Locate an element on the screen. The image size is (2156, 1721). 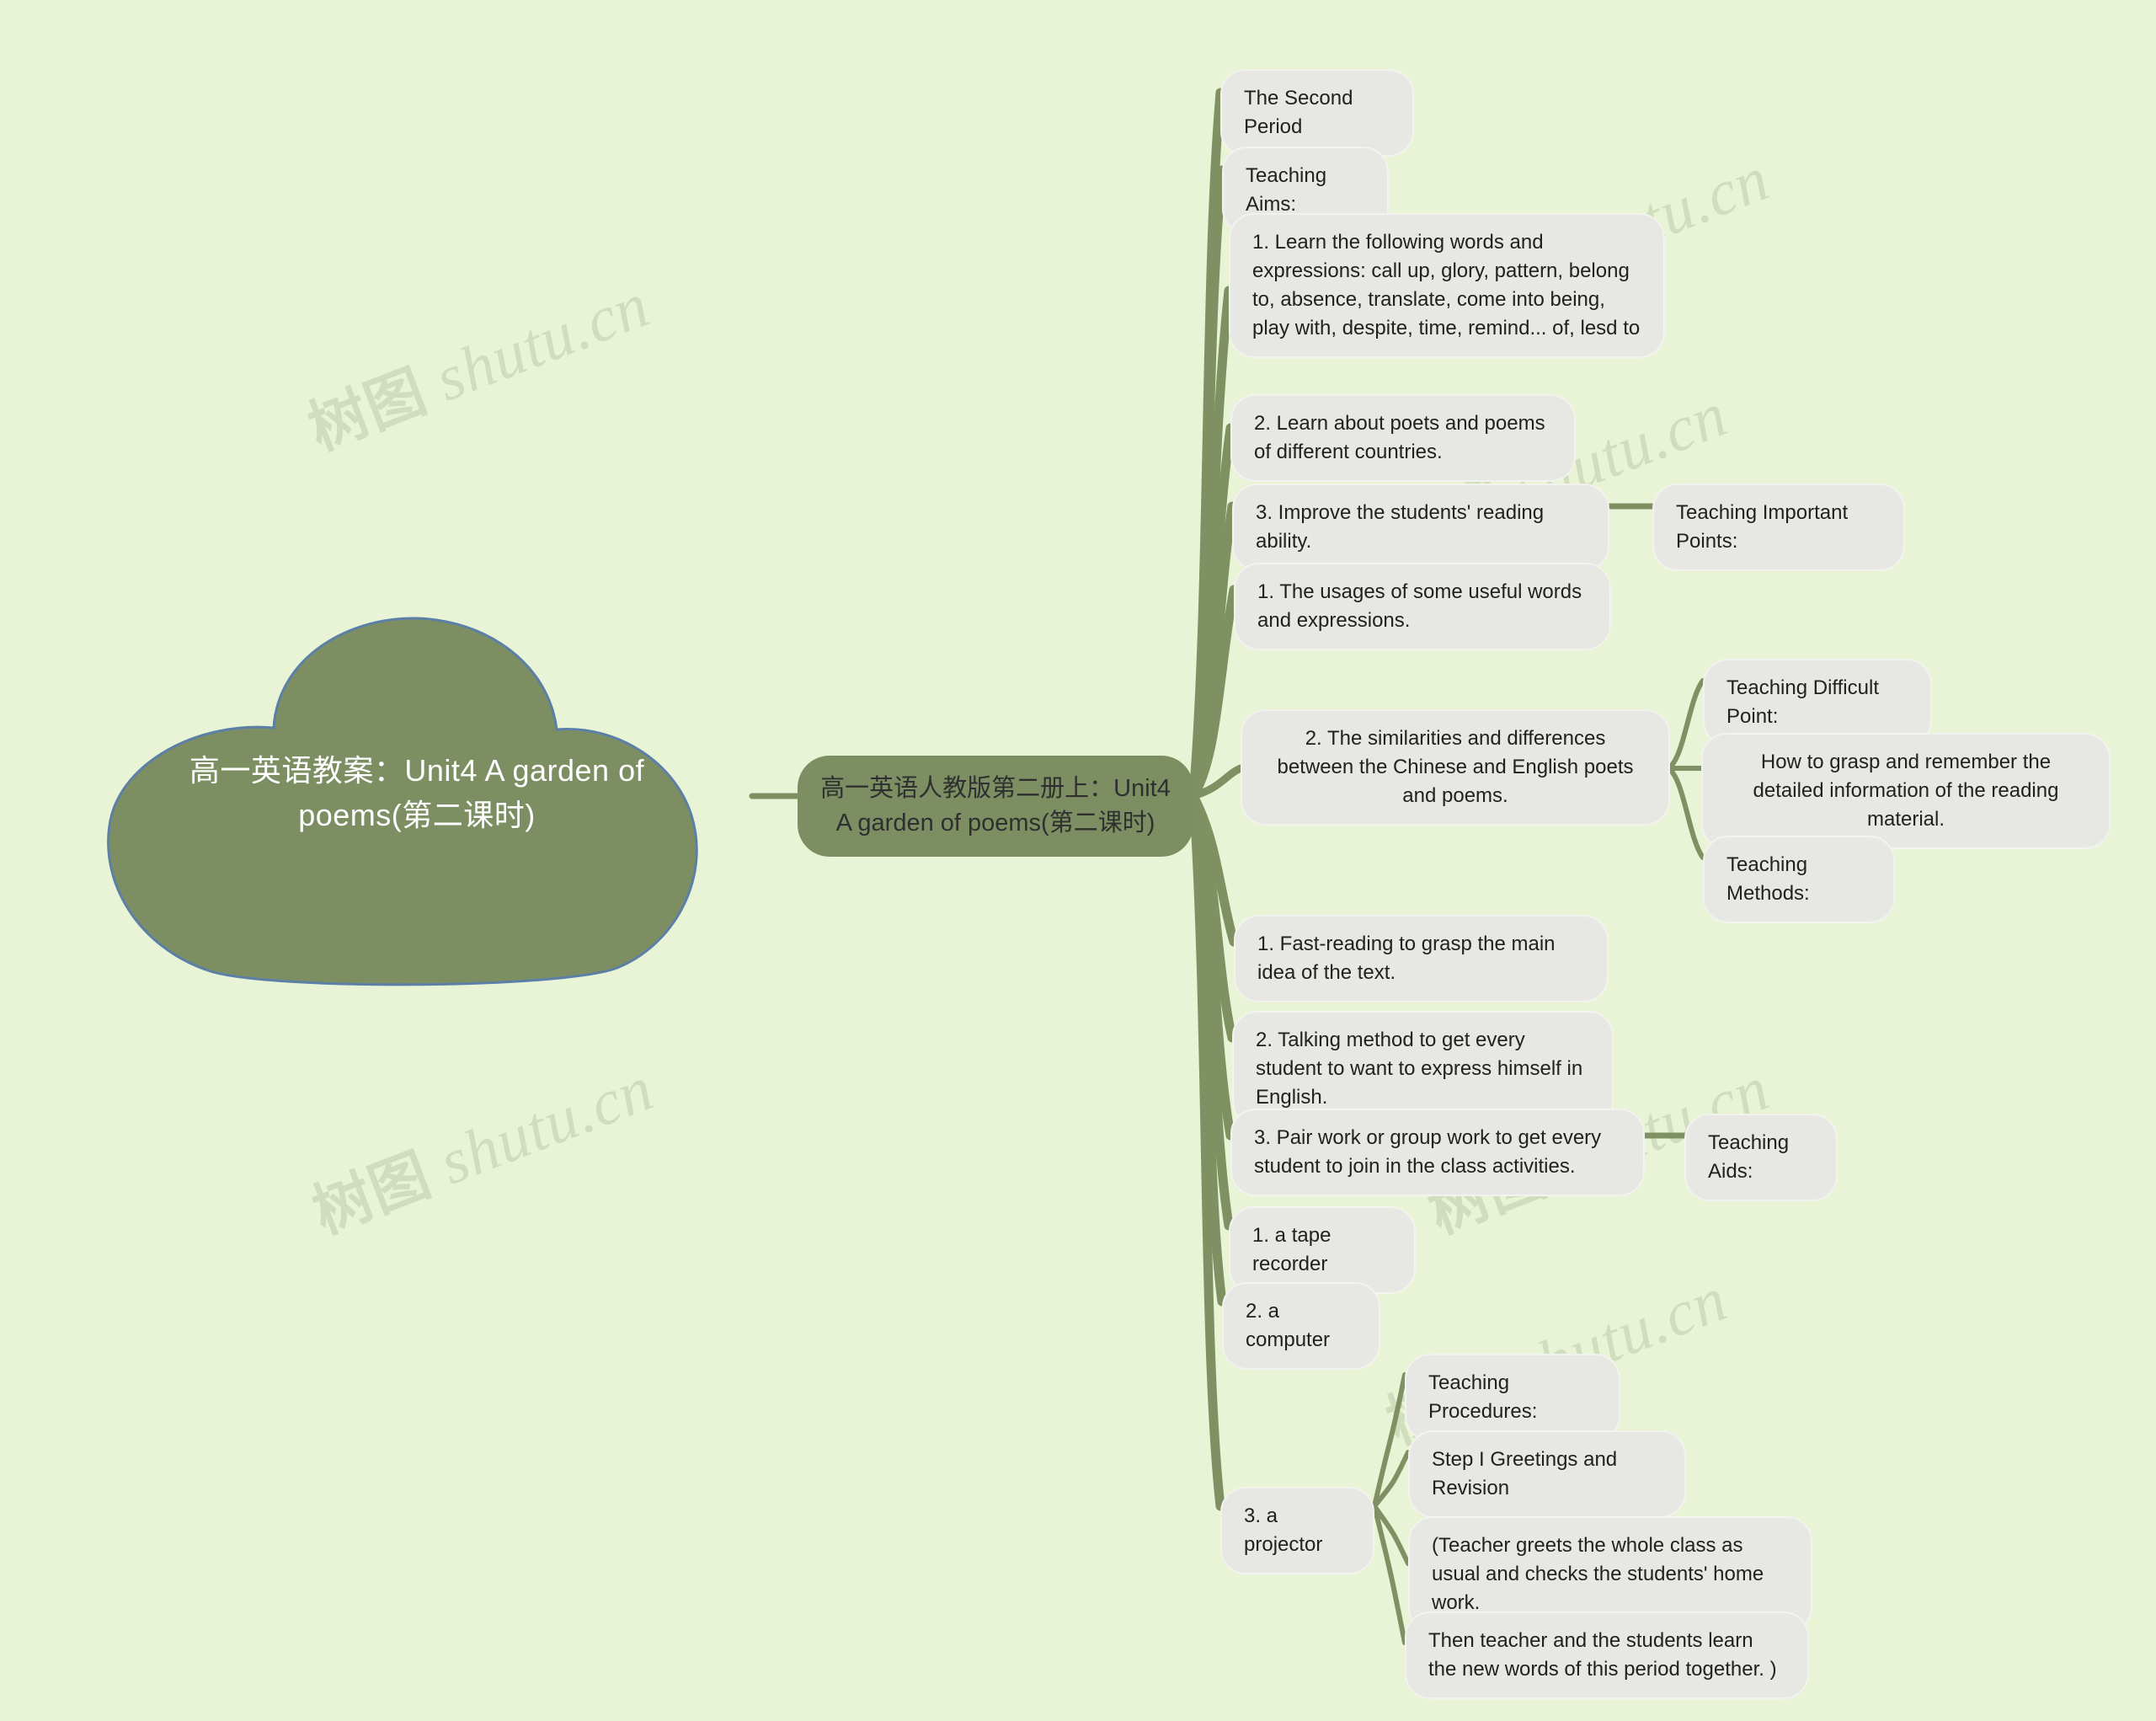
link-center-b01 is located at coordinates (1206, 444).